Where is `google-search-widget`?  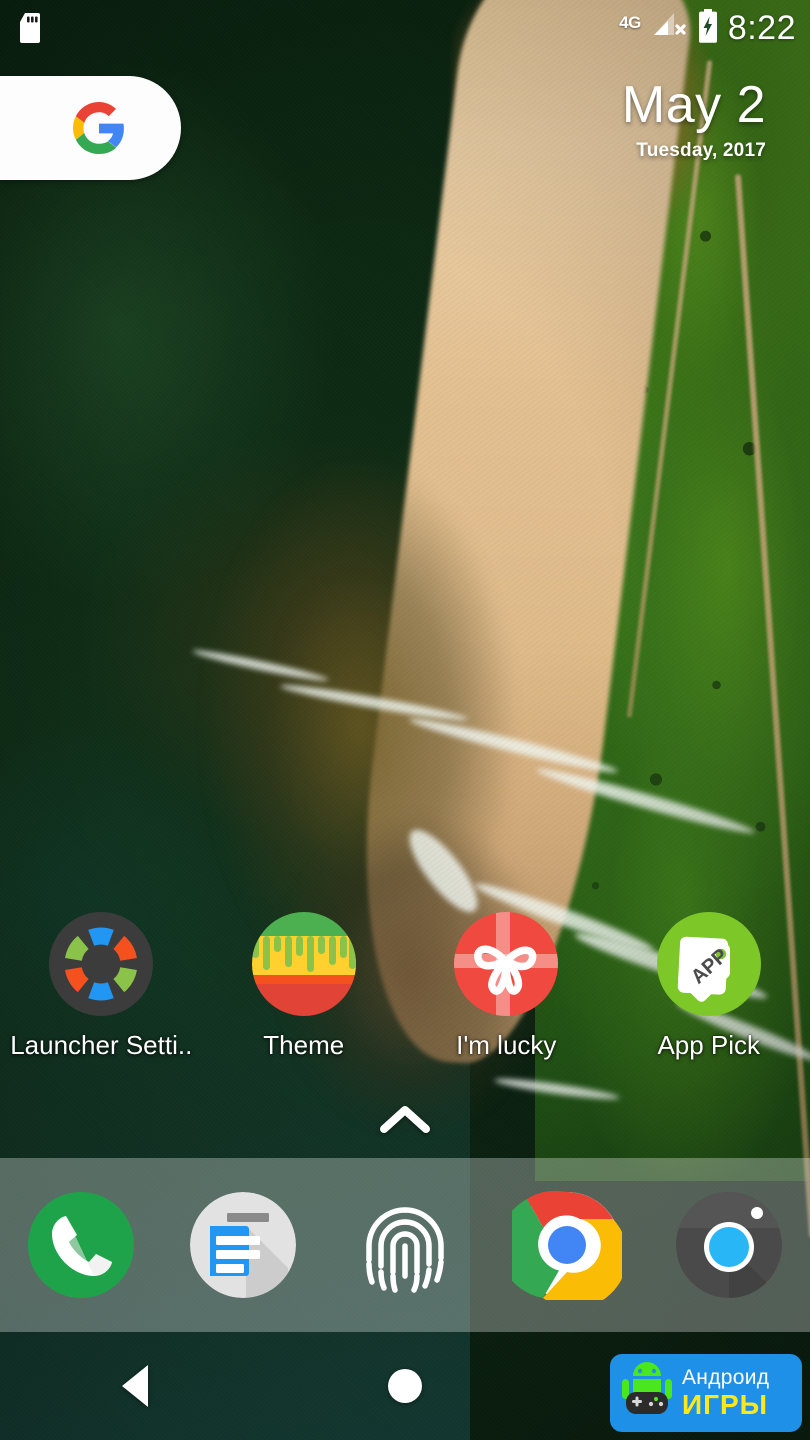
google-search-widget is located at coordinates (90, 128).